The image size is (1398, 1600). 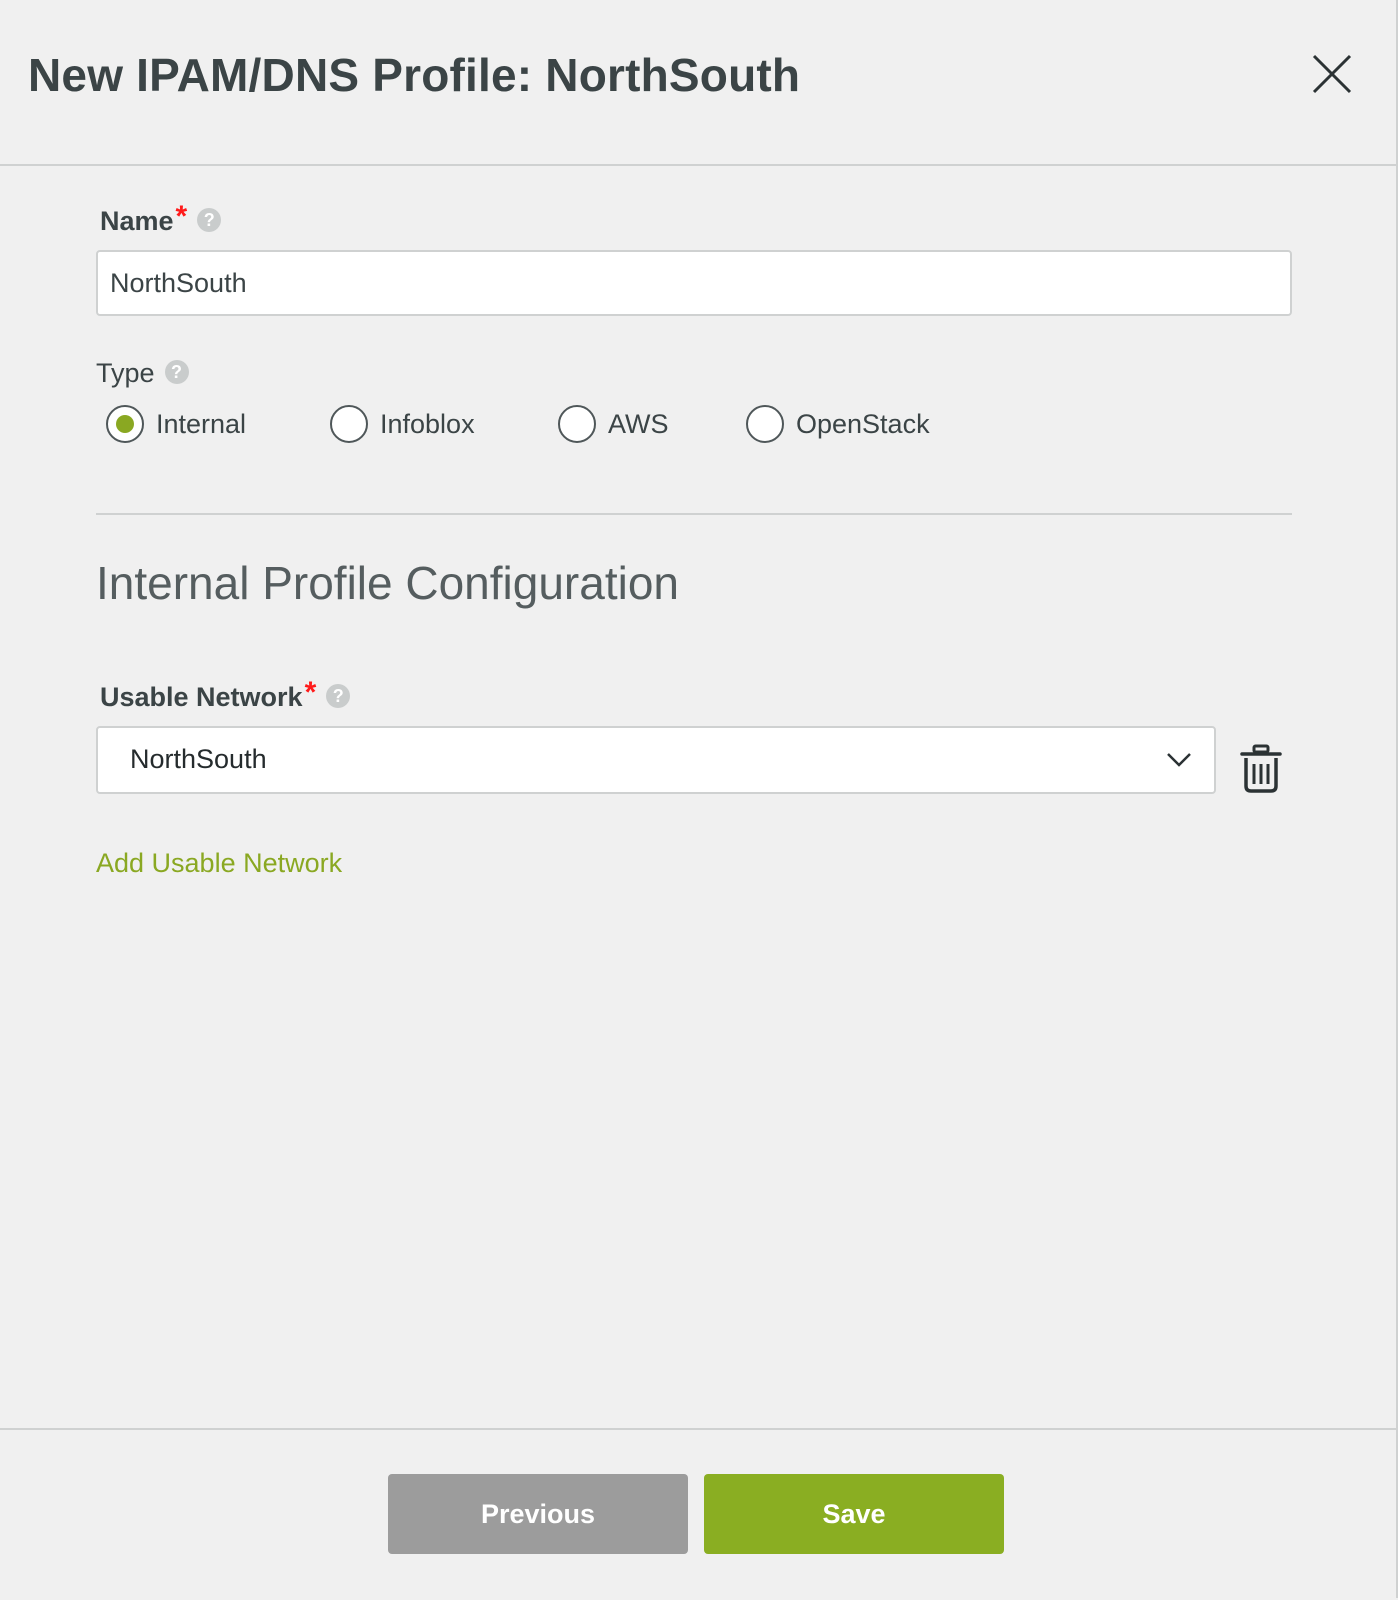 I want to click on section-divider, so click(x=694, y=514).